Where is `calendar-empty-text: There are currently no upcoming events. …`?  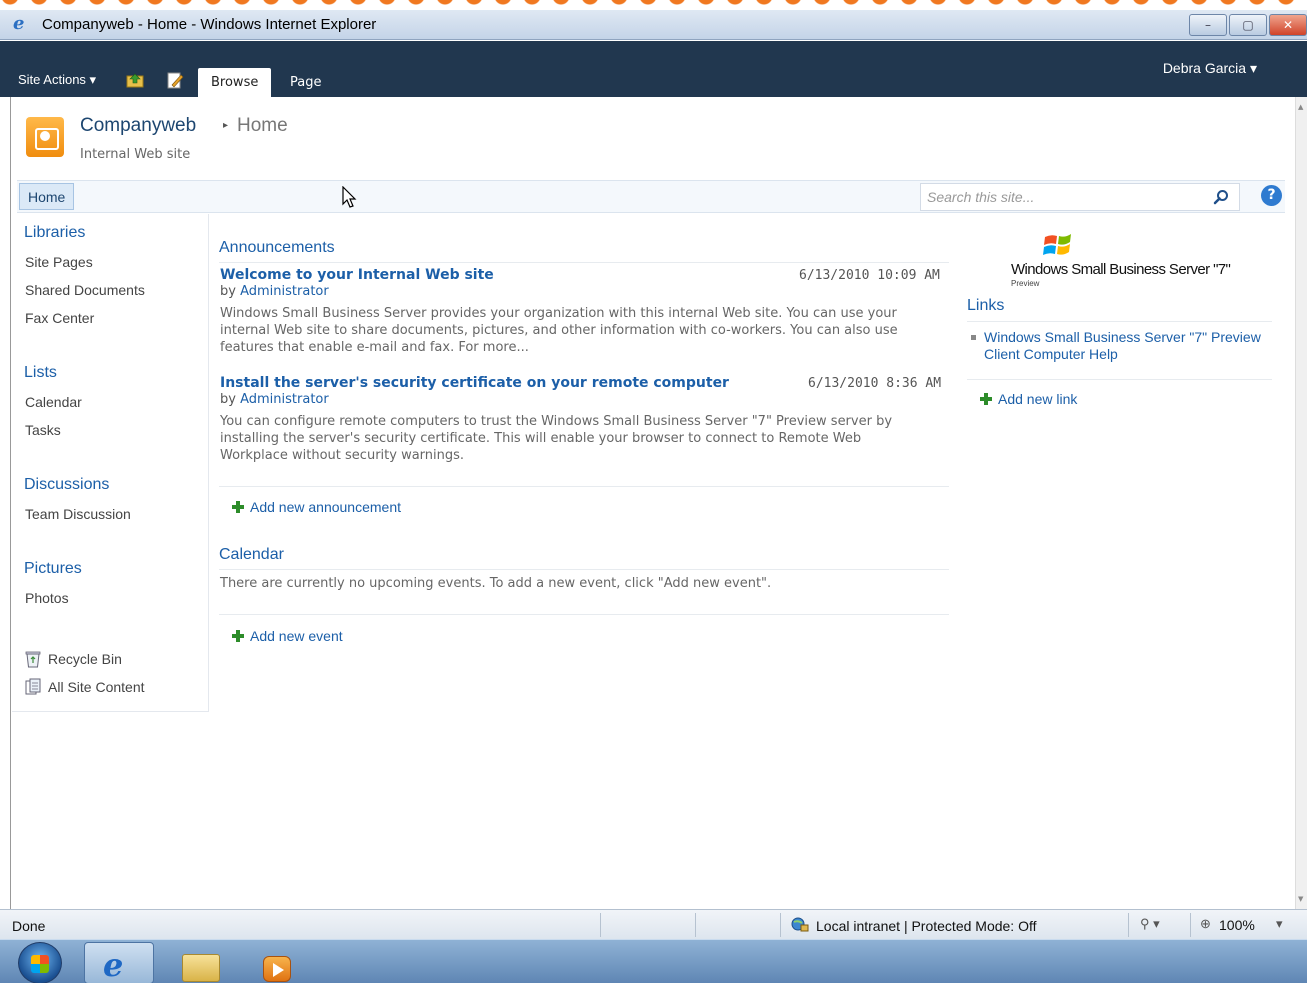
calendar-empty-text: There are currently no upcoming events. … is located at coordinates (496, 583).